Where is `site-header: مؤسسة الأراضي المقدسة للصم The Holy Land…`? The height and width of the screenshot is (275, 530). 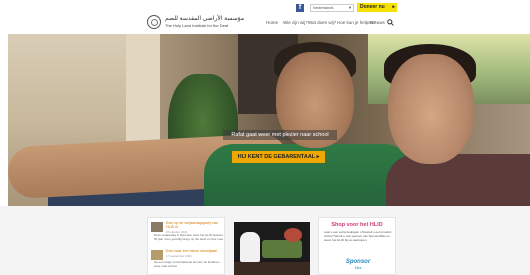 site-header: مؤسسة الأراضي المقدسة للصم The Holy Land… is located at coordinates (265, 23).